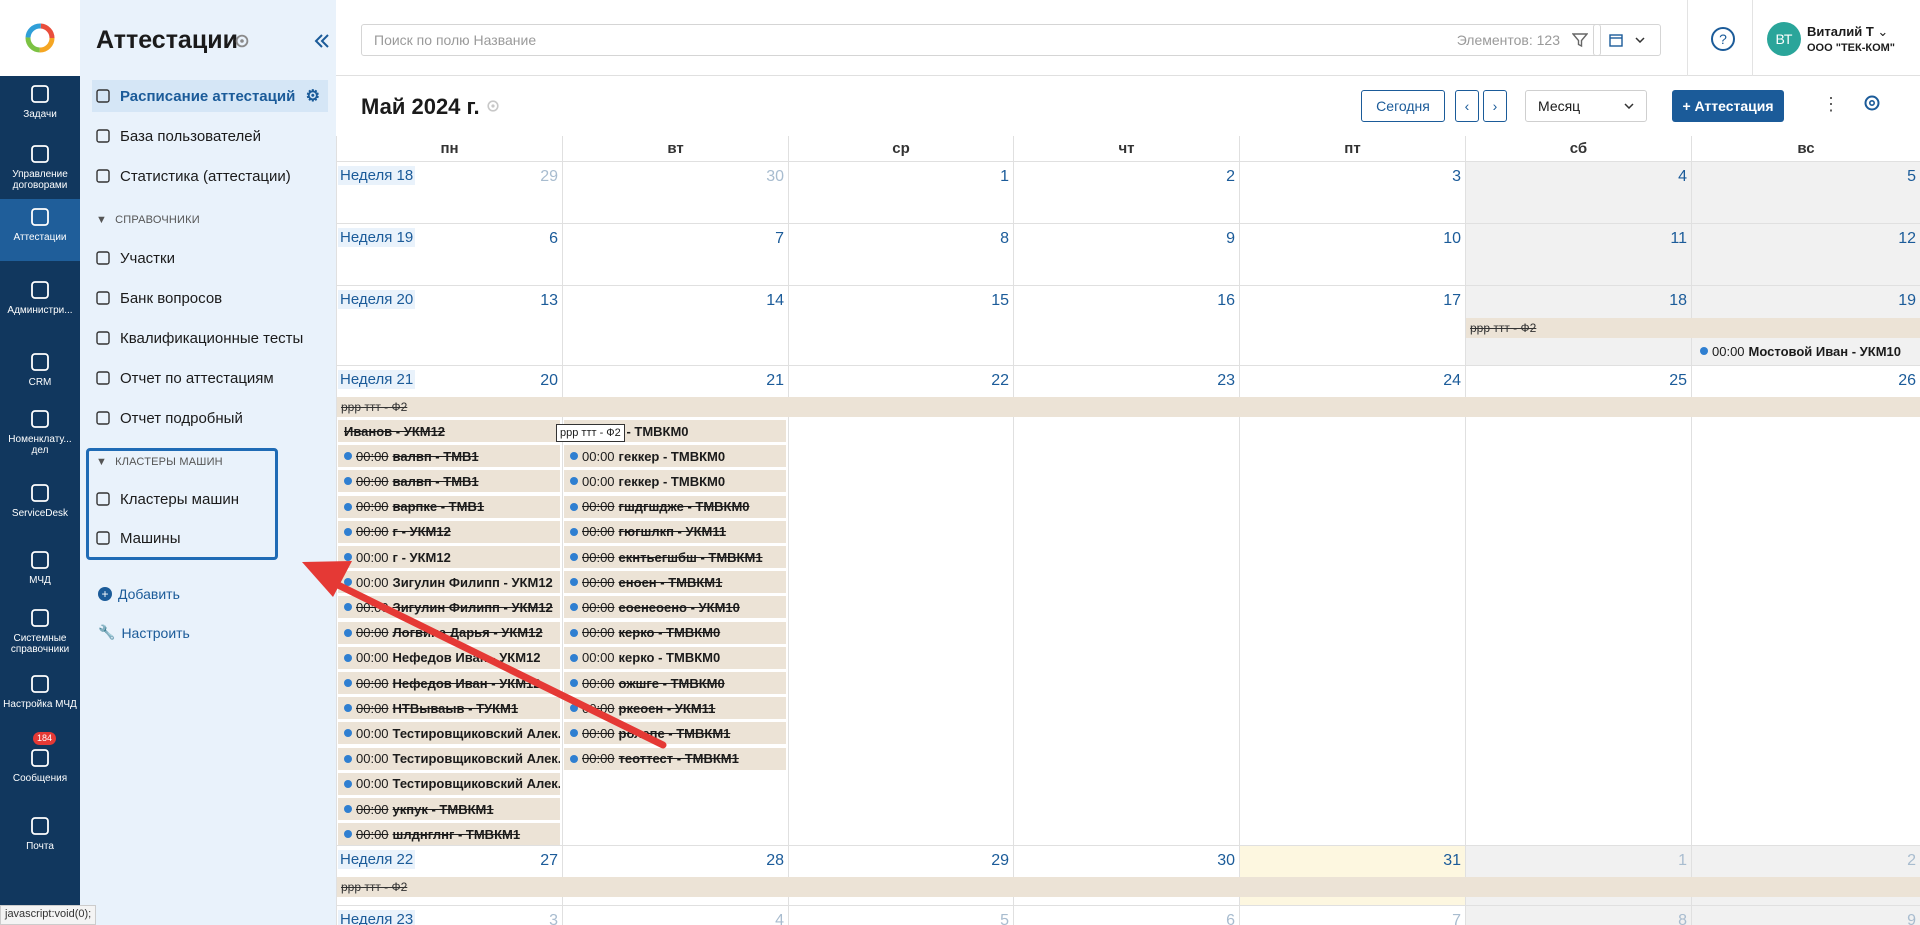  I want to click on rail-item-0: Задачи, so click(40, 105).